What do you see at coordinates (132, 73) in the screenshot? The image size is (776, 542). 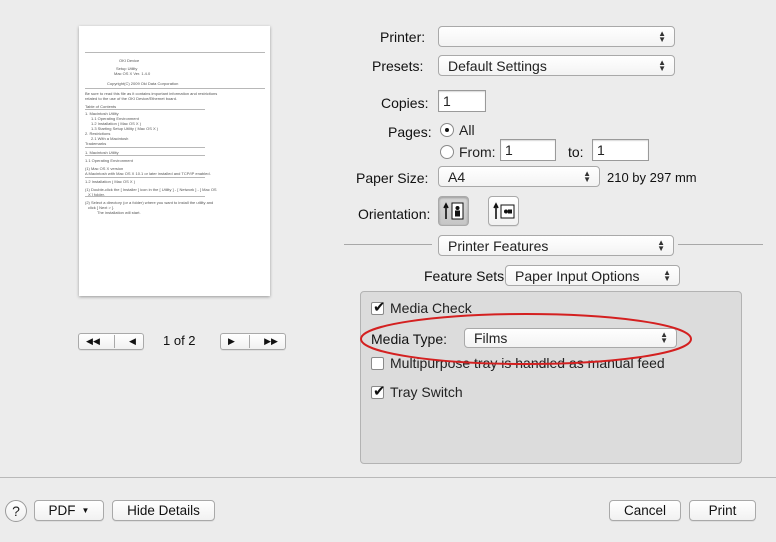 I see `preview-text-line: Mac OS X Ver. 1.4.0` at bounding box center [132, 73].